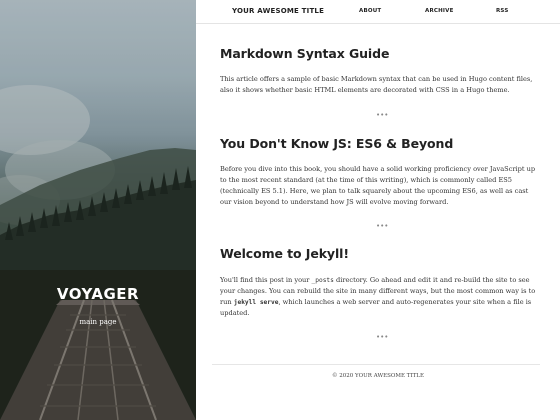  Describe the element at coordinates (439, 11) in the screenshot. I see `nav-link-archive: ARCHIVE` at that location.